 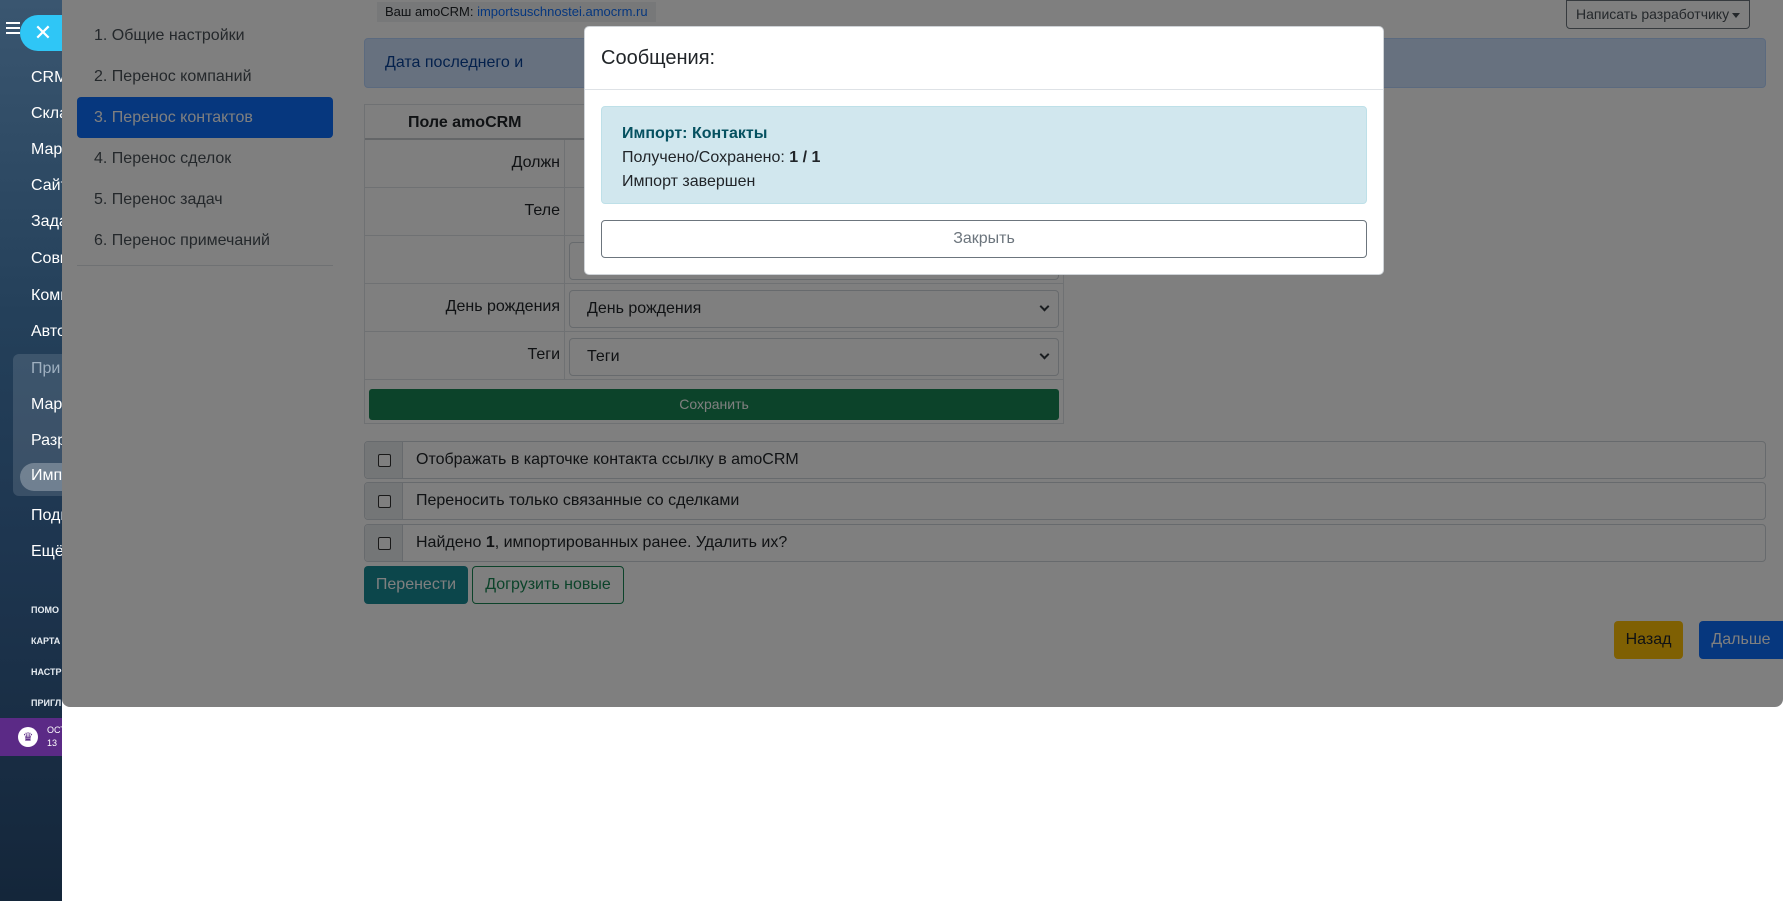 I want to click on sidebar-item-sites: Сайт, so click(x=46, y=186).